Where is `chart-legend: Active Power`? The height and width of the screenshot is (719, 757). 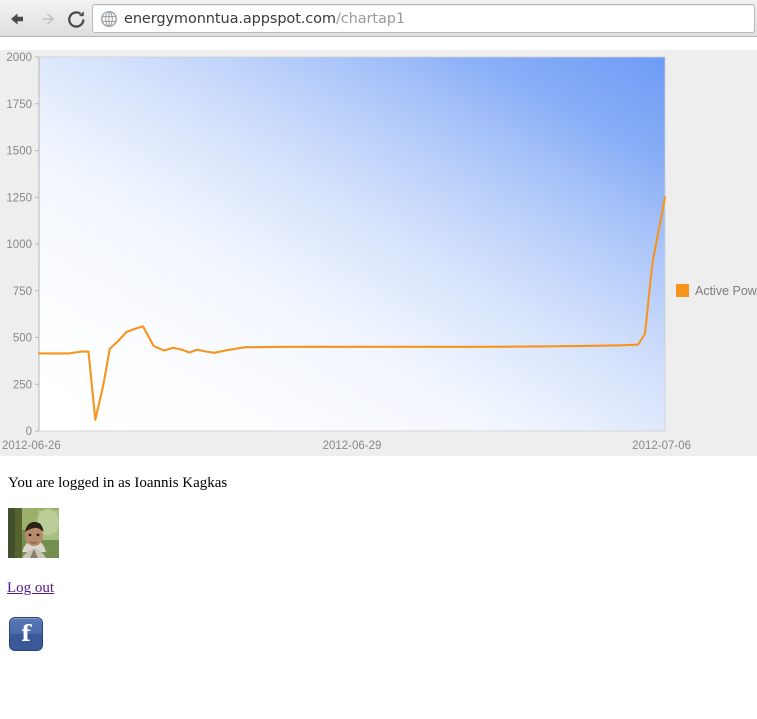
chart-legend: Active Power is located at coordinates (716, 291).